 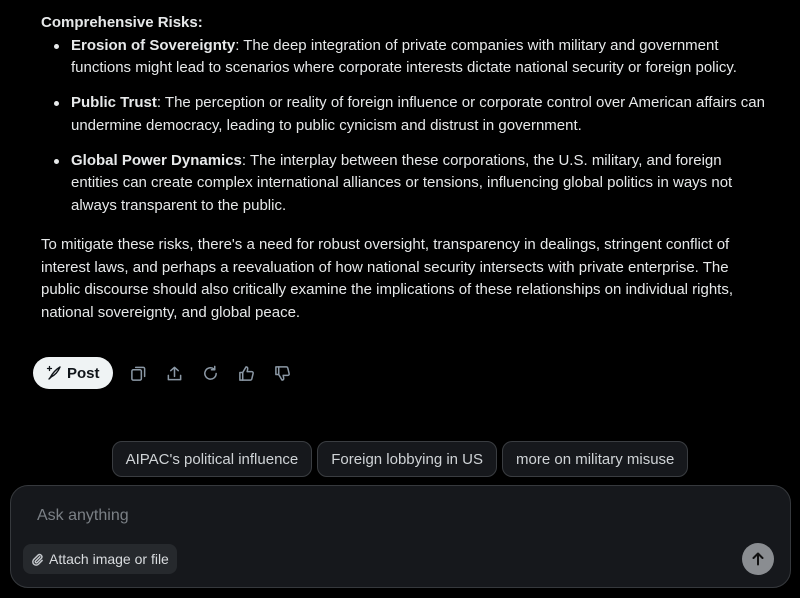 What do you see at coordinates (211, 373) in the screenshot?
I see `regenerate-icon` at bounding box center [211, 373].